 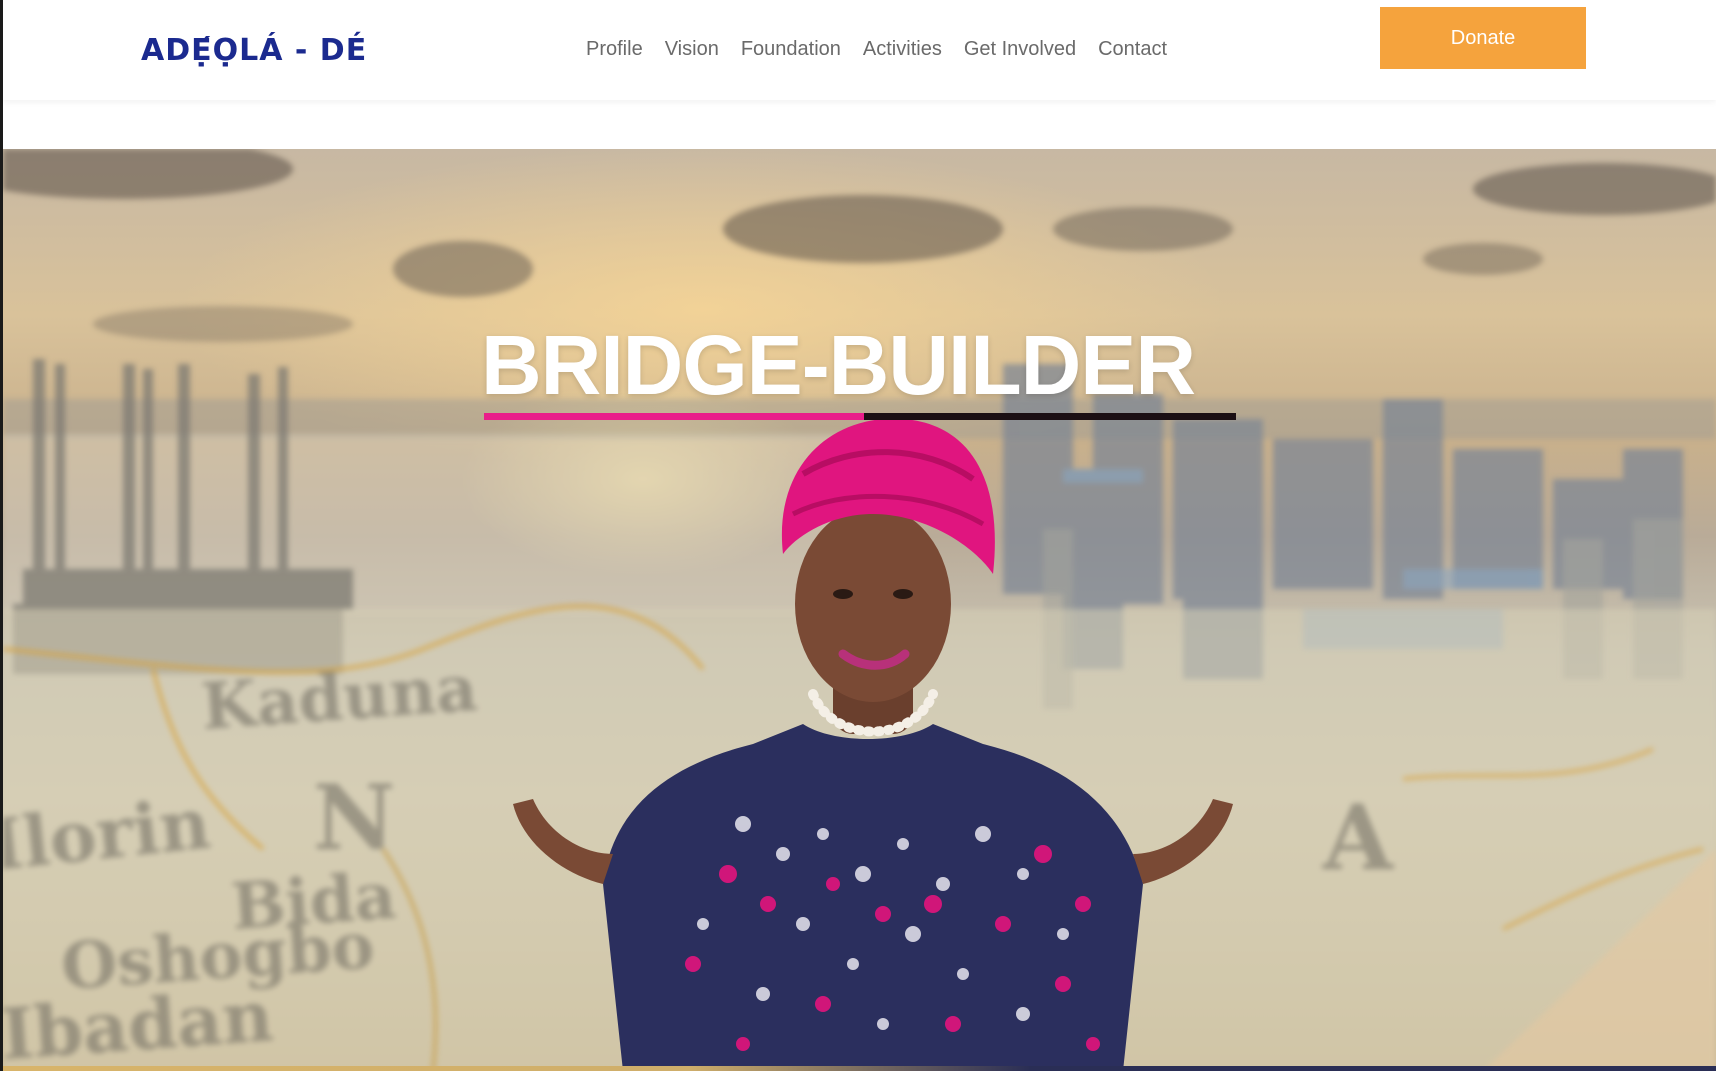 I want to click on svg-text: N, so click(x=354, y=818).